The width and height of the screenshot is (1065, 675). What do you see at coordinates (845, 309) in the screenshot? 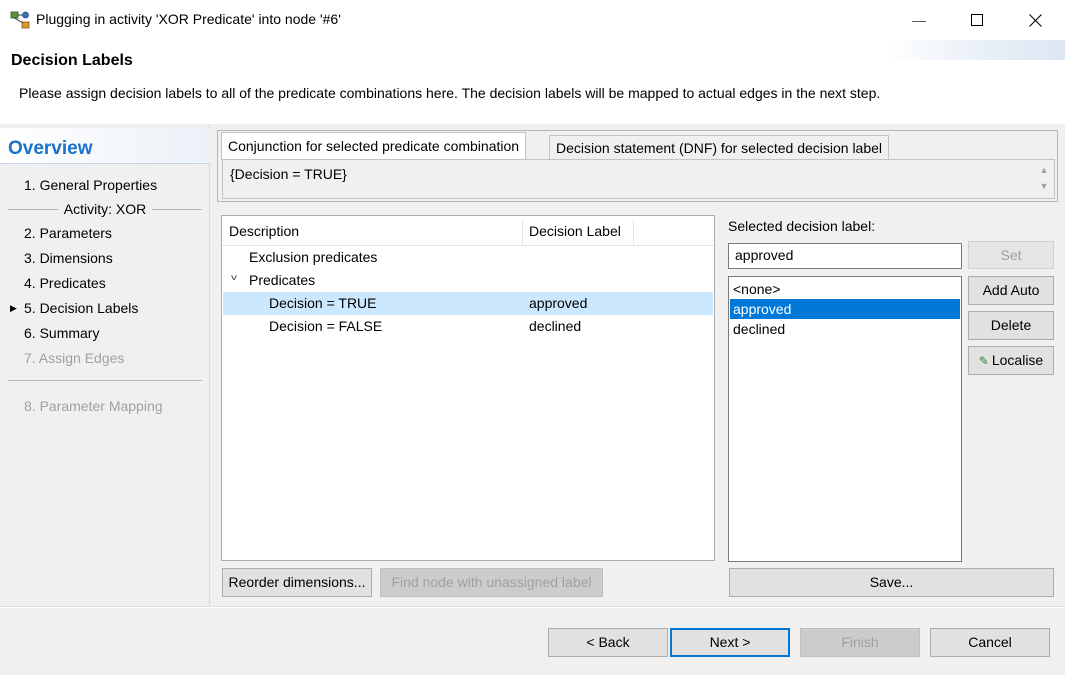
I see `list-item-approved: approved` at bounding box center [845, 309].